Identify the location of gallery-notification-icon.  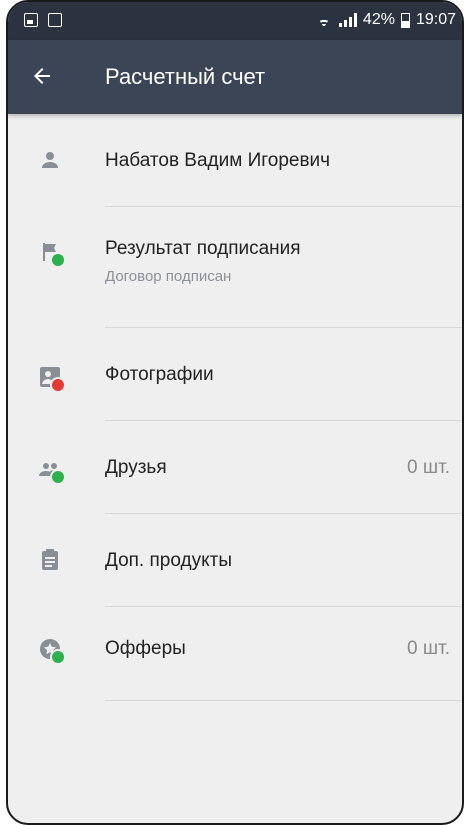
(31, 20).